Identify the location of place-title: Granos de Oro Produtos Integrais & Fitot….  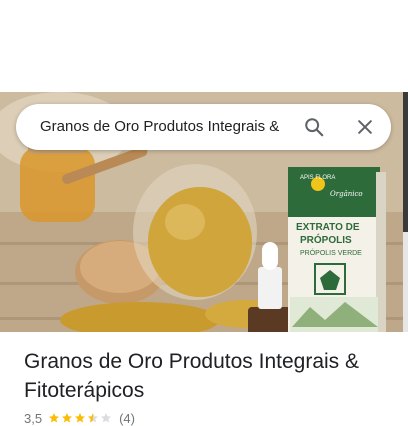
(192, 376).